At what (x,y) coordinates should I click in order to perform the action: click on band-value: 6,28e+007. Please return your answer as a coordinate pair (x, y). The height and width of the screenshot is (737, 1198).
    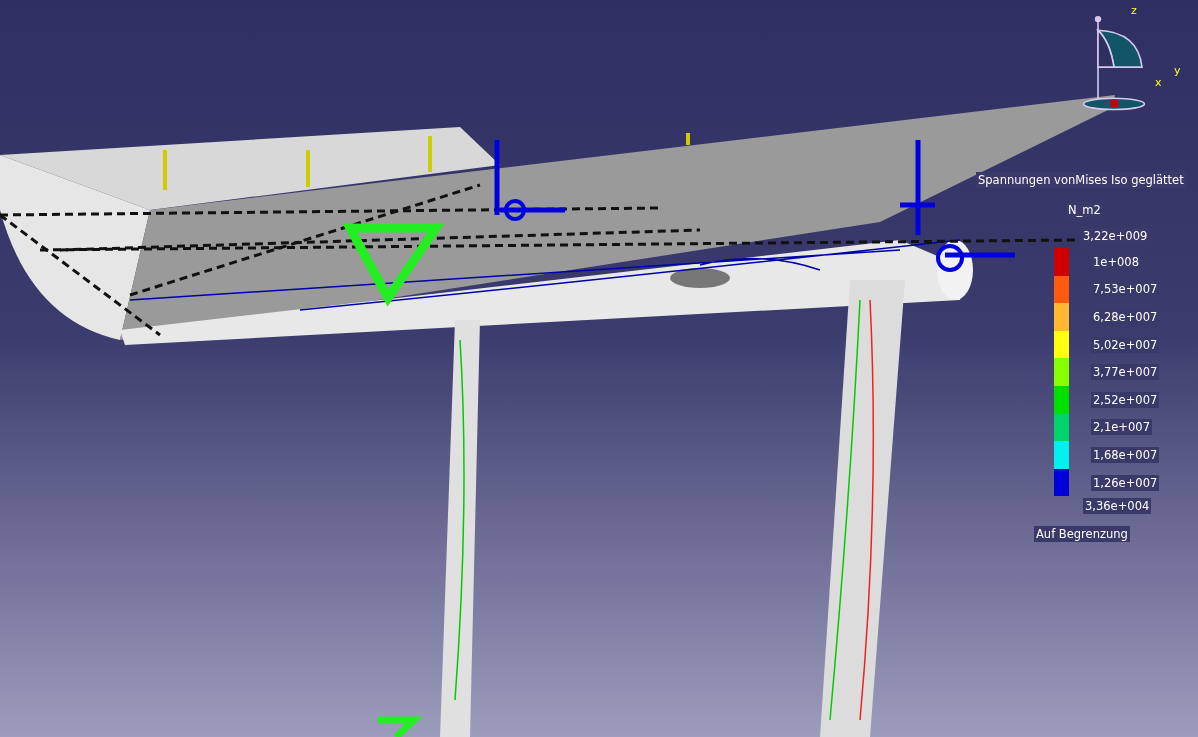
    Looking at the image, I should click on (1125, 317).